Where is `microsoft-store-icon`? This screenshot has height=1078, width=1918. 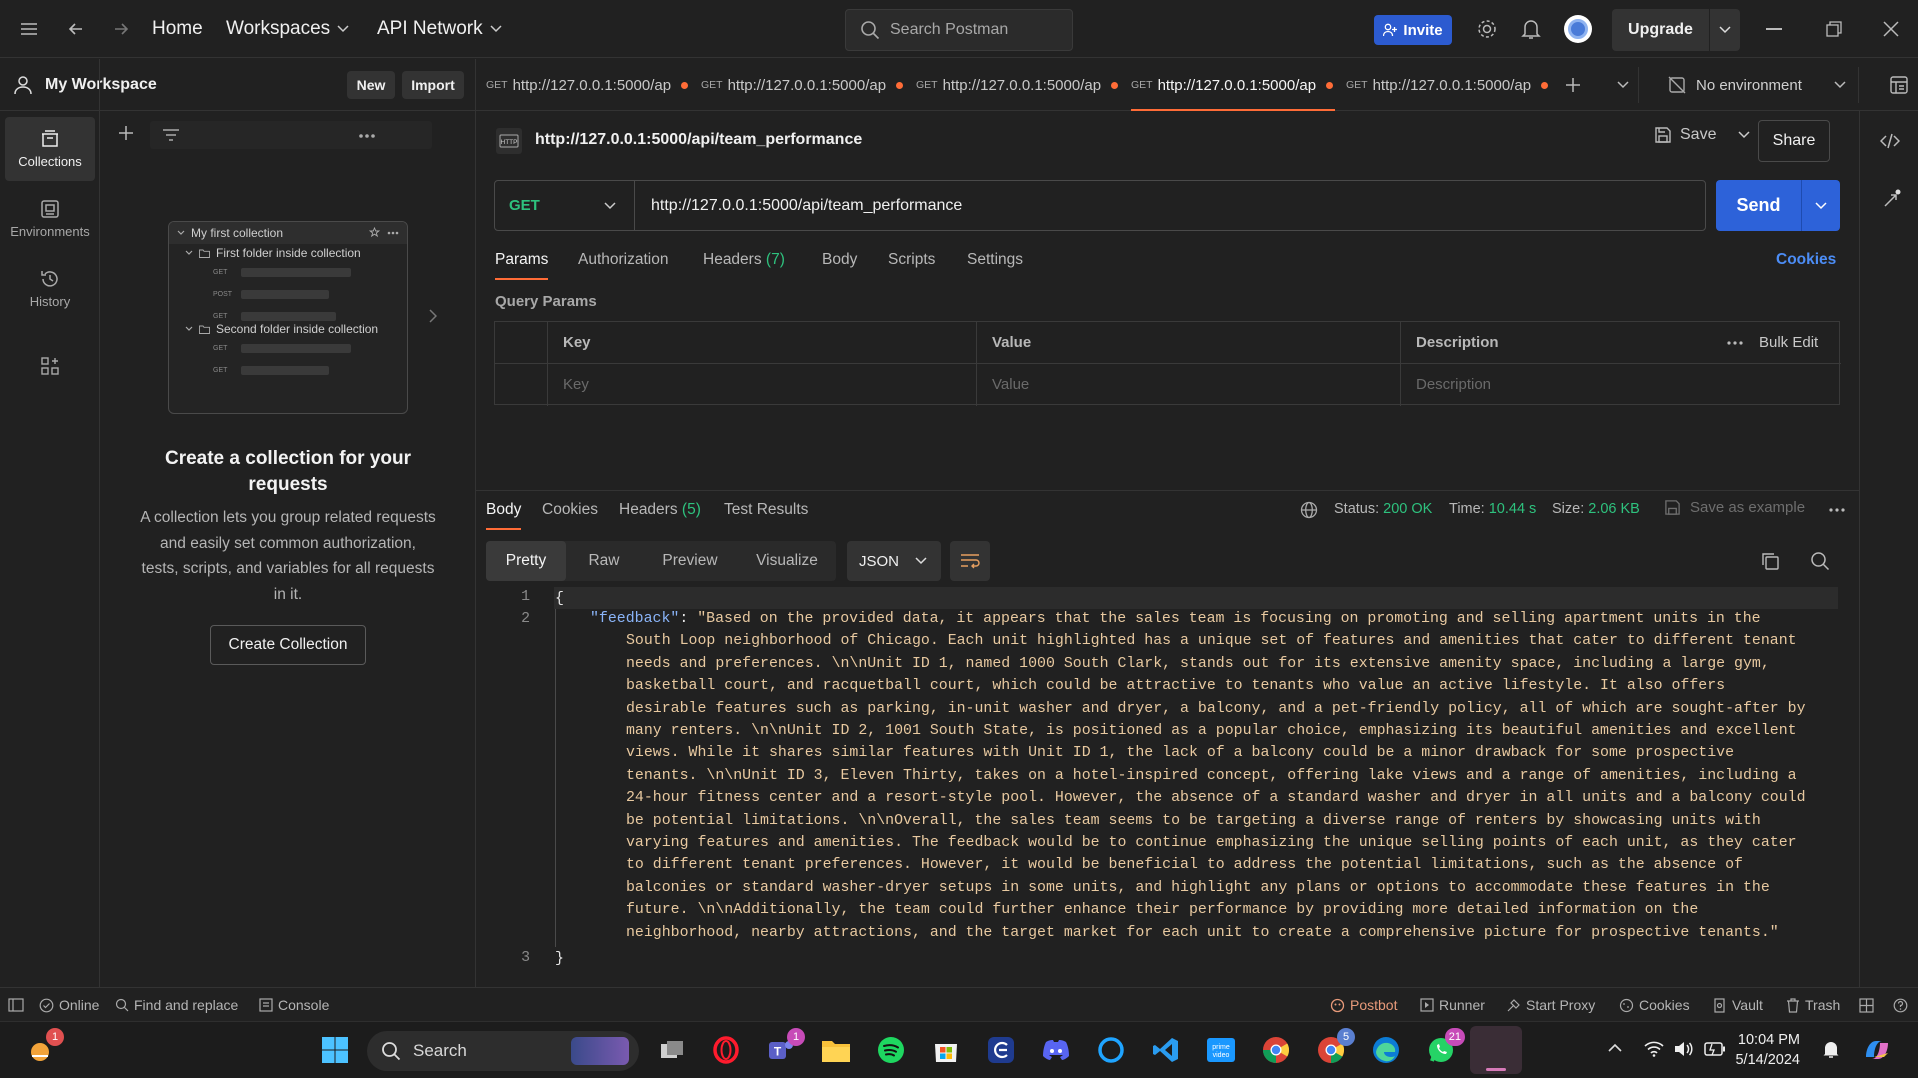
microsoft-store-icon is located at coordinates (946, 1050).